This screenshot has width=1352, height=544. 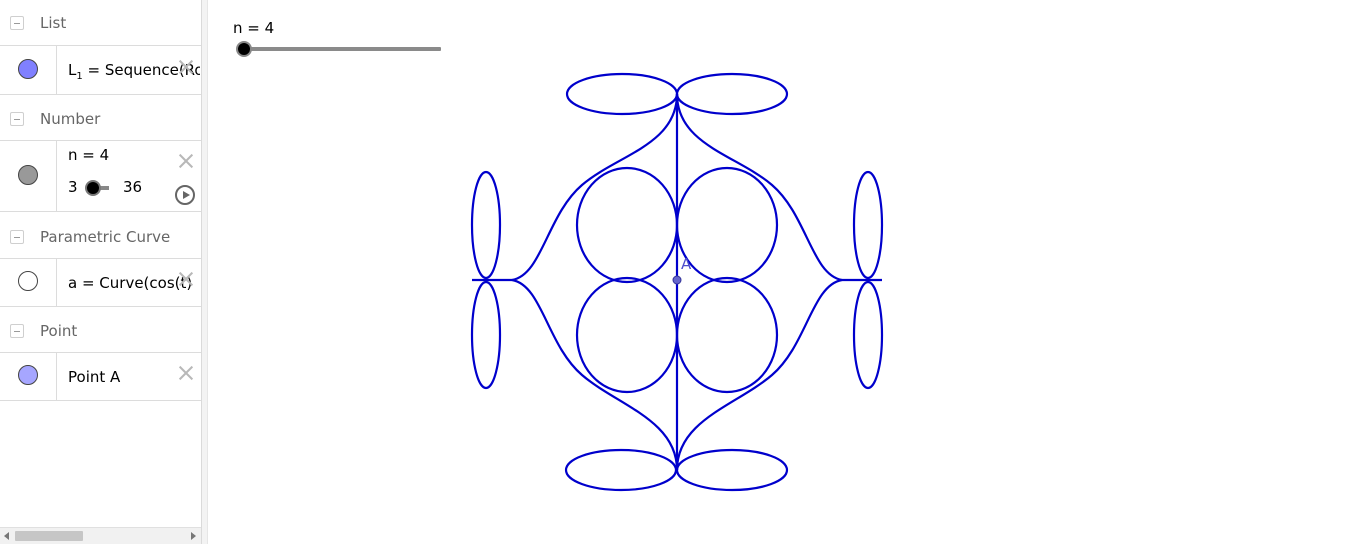 I want to click on scroll-left-icon, so click(x=6, y=536).